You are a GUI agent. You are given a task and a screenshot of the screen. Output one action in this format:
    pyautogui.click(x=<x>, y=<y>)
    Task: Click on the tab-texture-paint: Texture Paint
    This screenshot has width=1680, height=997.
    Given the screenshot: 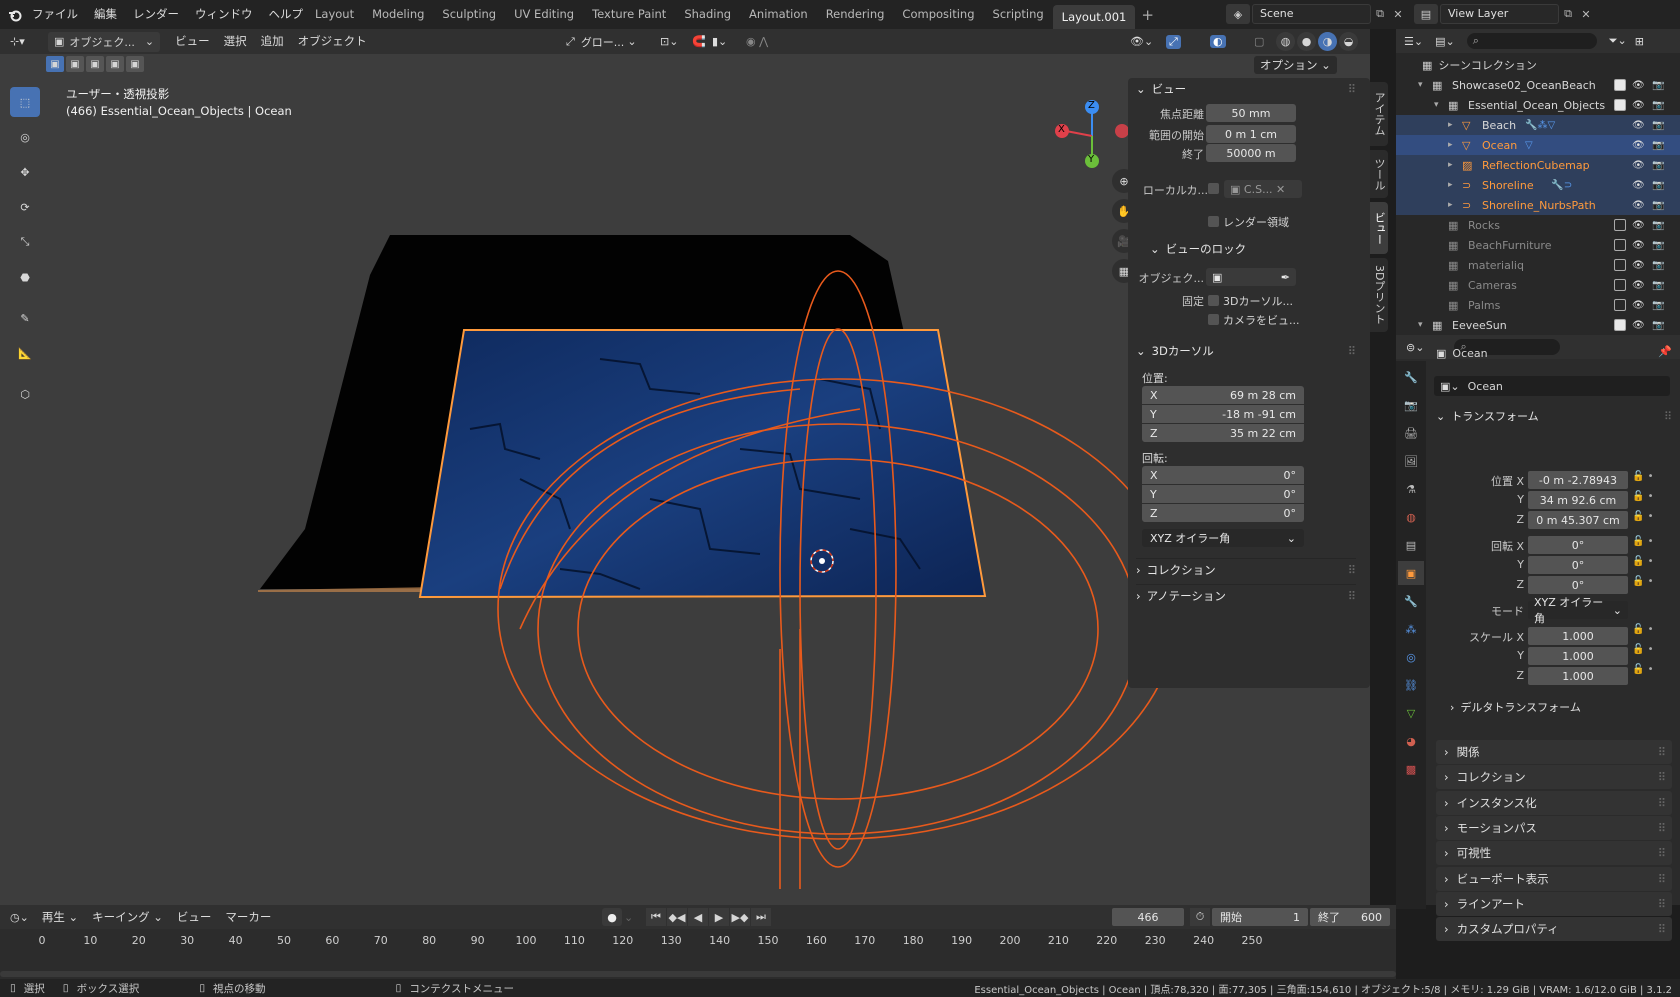 What is the action you would take?
    pyautogui.click(x=629, y=14)
    